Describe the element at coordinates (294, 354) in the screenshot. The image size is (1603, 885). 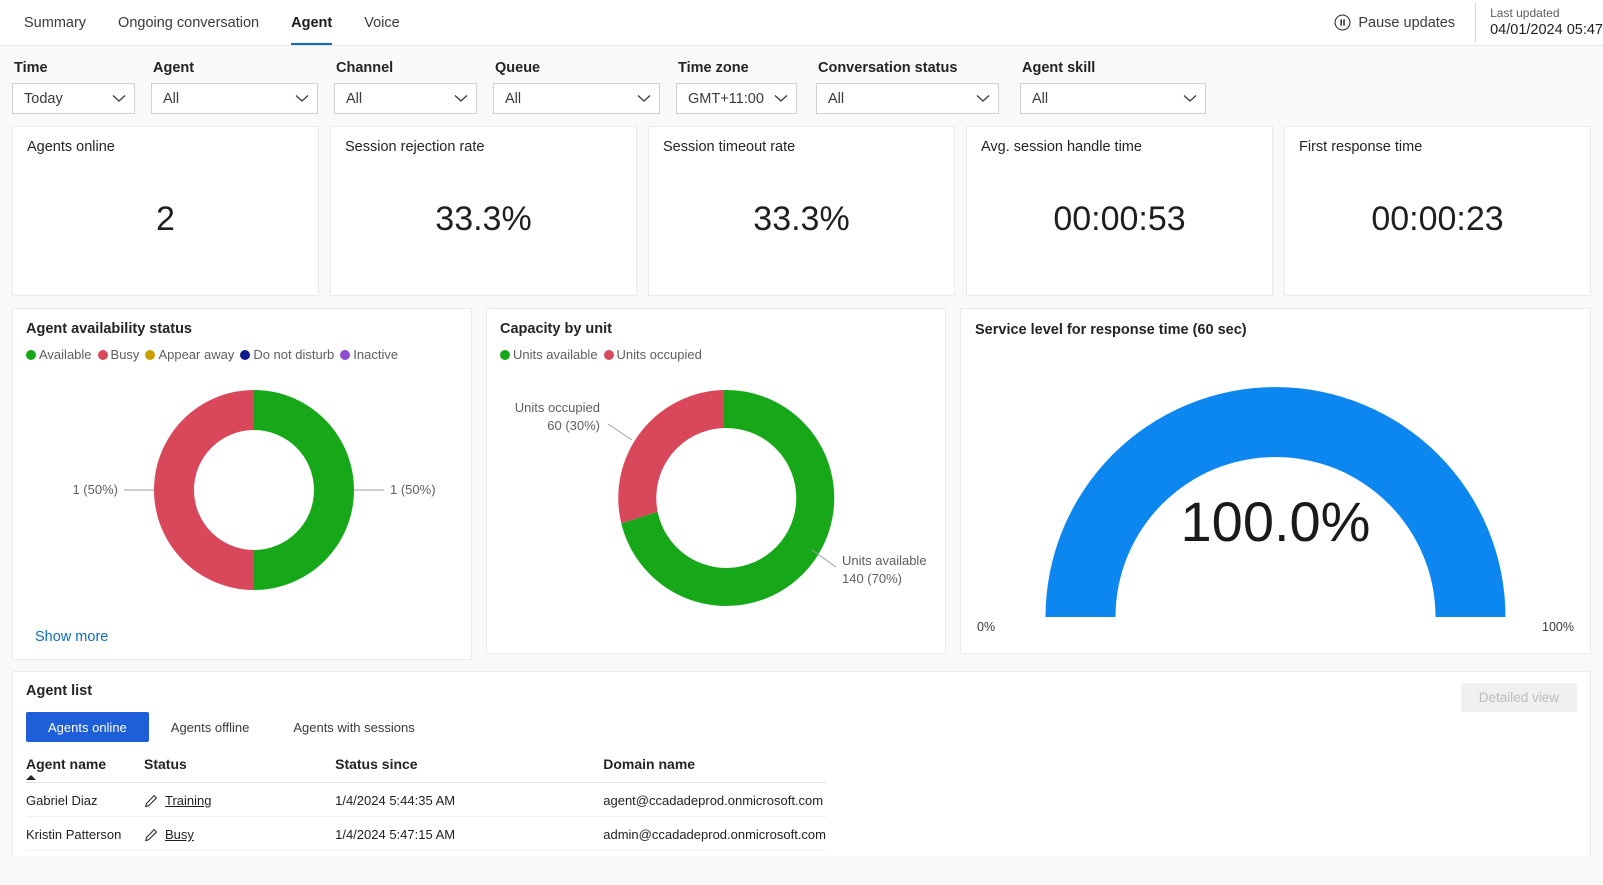
I see `legend-label: Do not disturb` at that location.